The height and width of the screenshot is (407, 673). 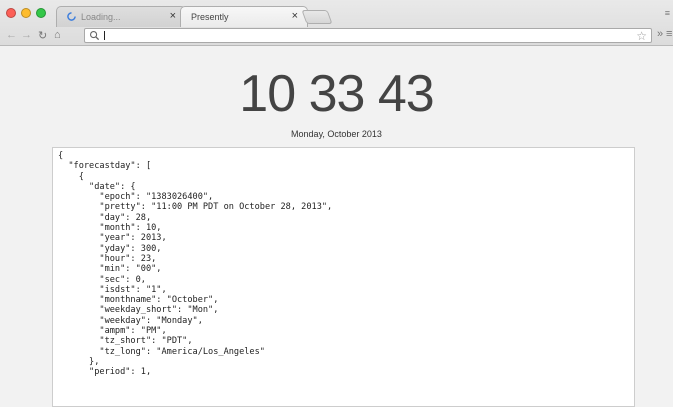 I want to click on address-bar: ☆, so click(x=368, y=35).